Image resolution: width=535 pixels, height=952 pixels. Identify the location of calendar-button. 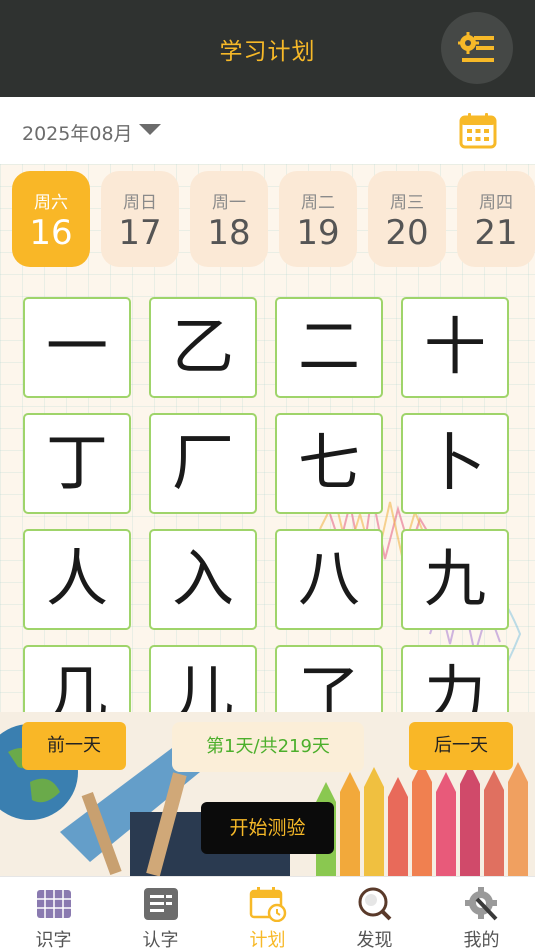
(478, 133).